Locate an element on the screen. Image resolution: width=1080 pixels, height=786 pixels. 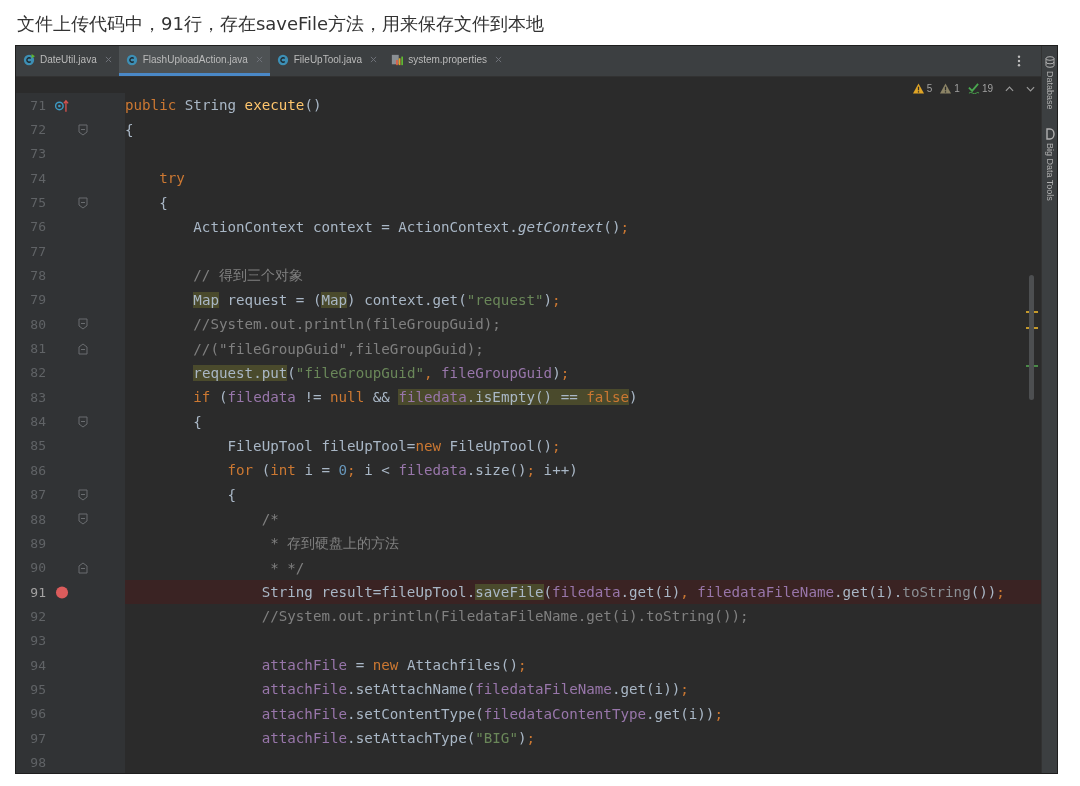
code-line: ActionContext context = ActionContext.getContext(); is located at coordinates (410, 226).